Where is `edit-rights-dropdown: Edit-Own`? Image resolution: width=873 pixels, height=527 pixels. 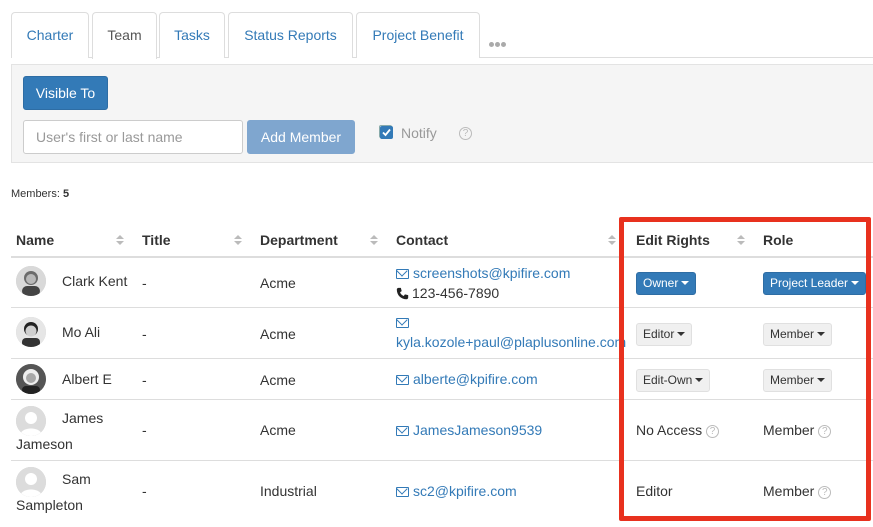
edit-rights-dropdown: Edit-Own is located at coordinates (673, 380).